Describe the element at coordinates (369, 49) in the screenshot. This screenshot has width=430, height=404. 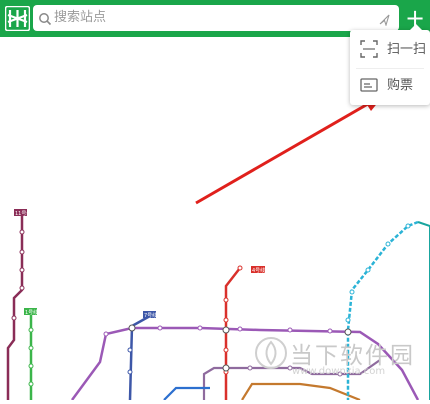
I see `scan-icon` at that location.